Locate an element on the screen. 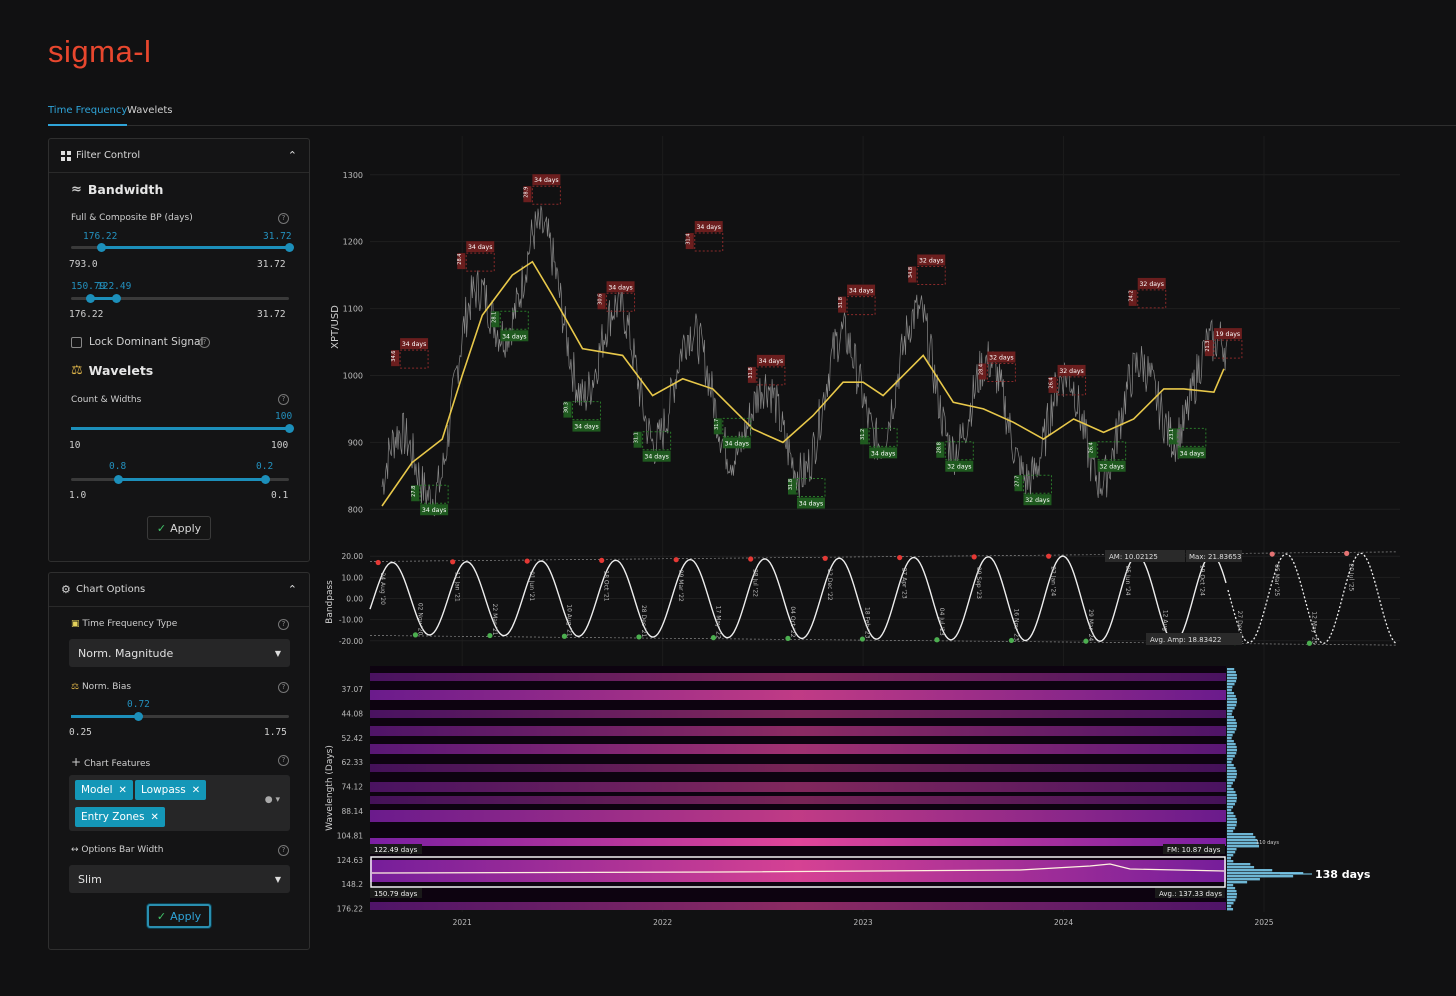 This screenshot has width=1456, height=996. heatmap-ytick: 37.07 is located at coordinates (353, 689).